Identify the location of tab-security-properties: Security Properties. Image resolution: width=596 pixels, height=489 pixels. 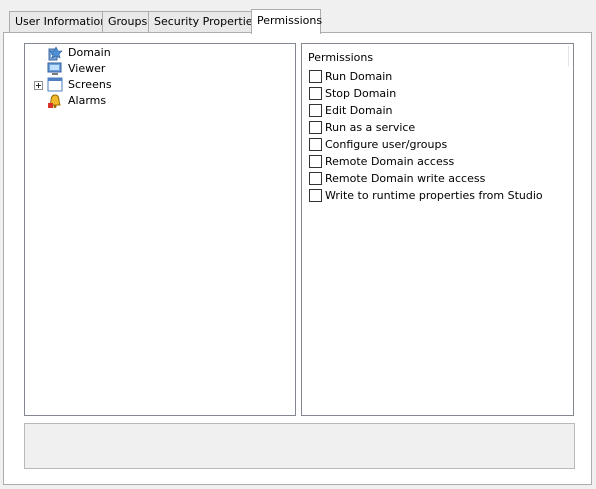
(203, 21).